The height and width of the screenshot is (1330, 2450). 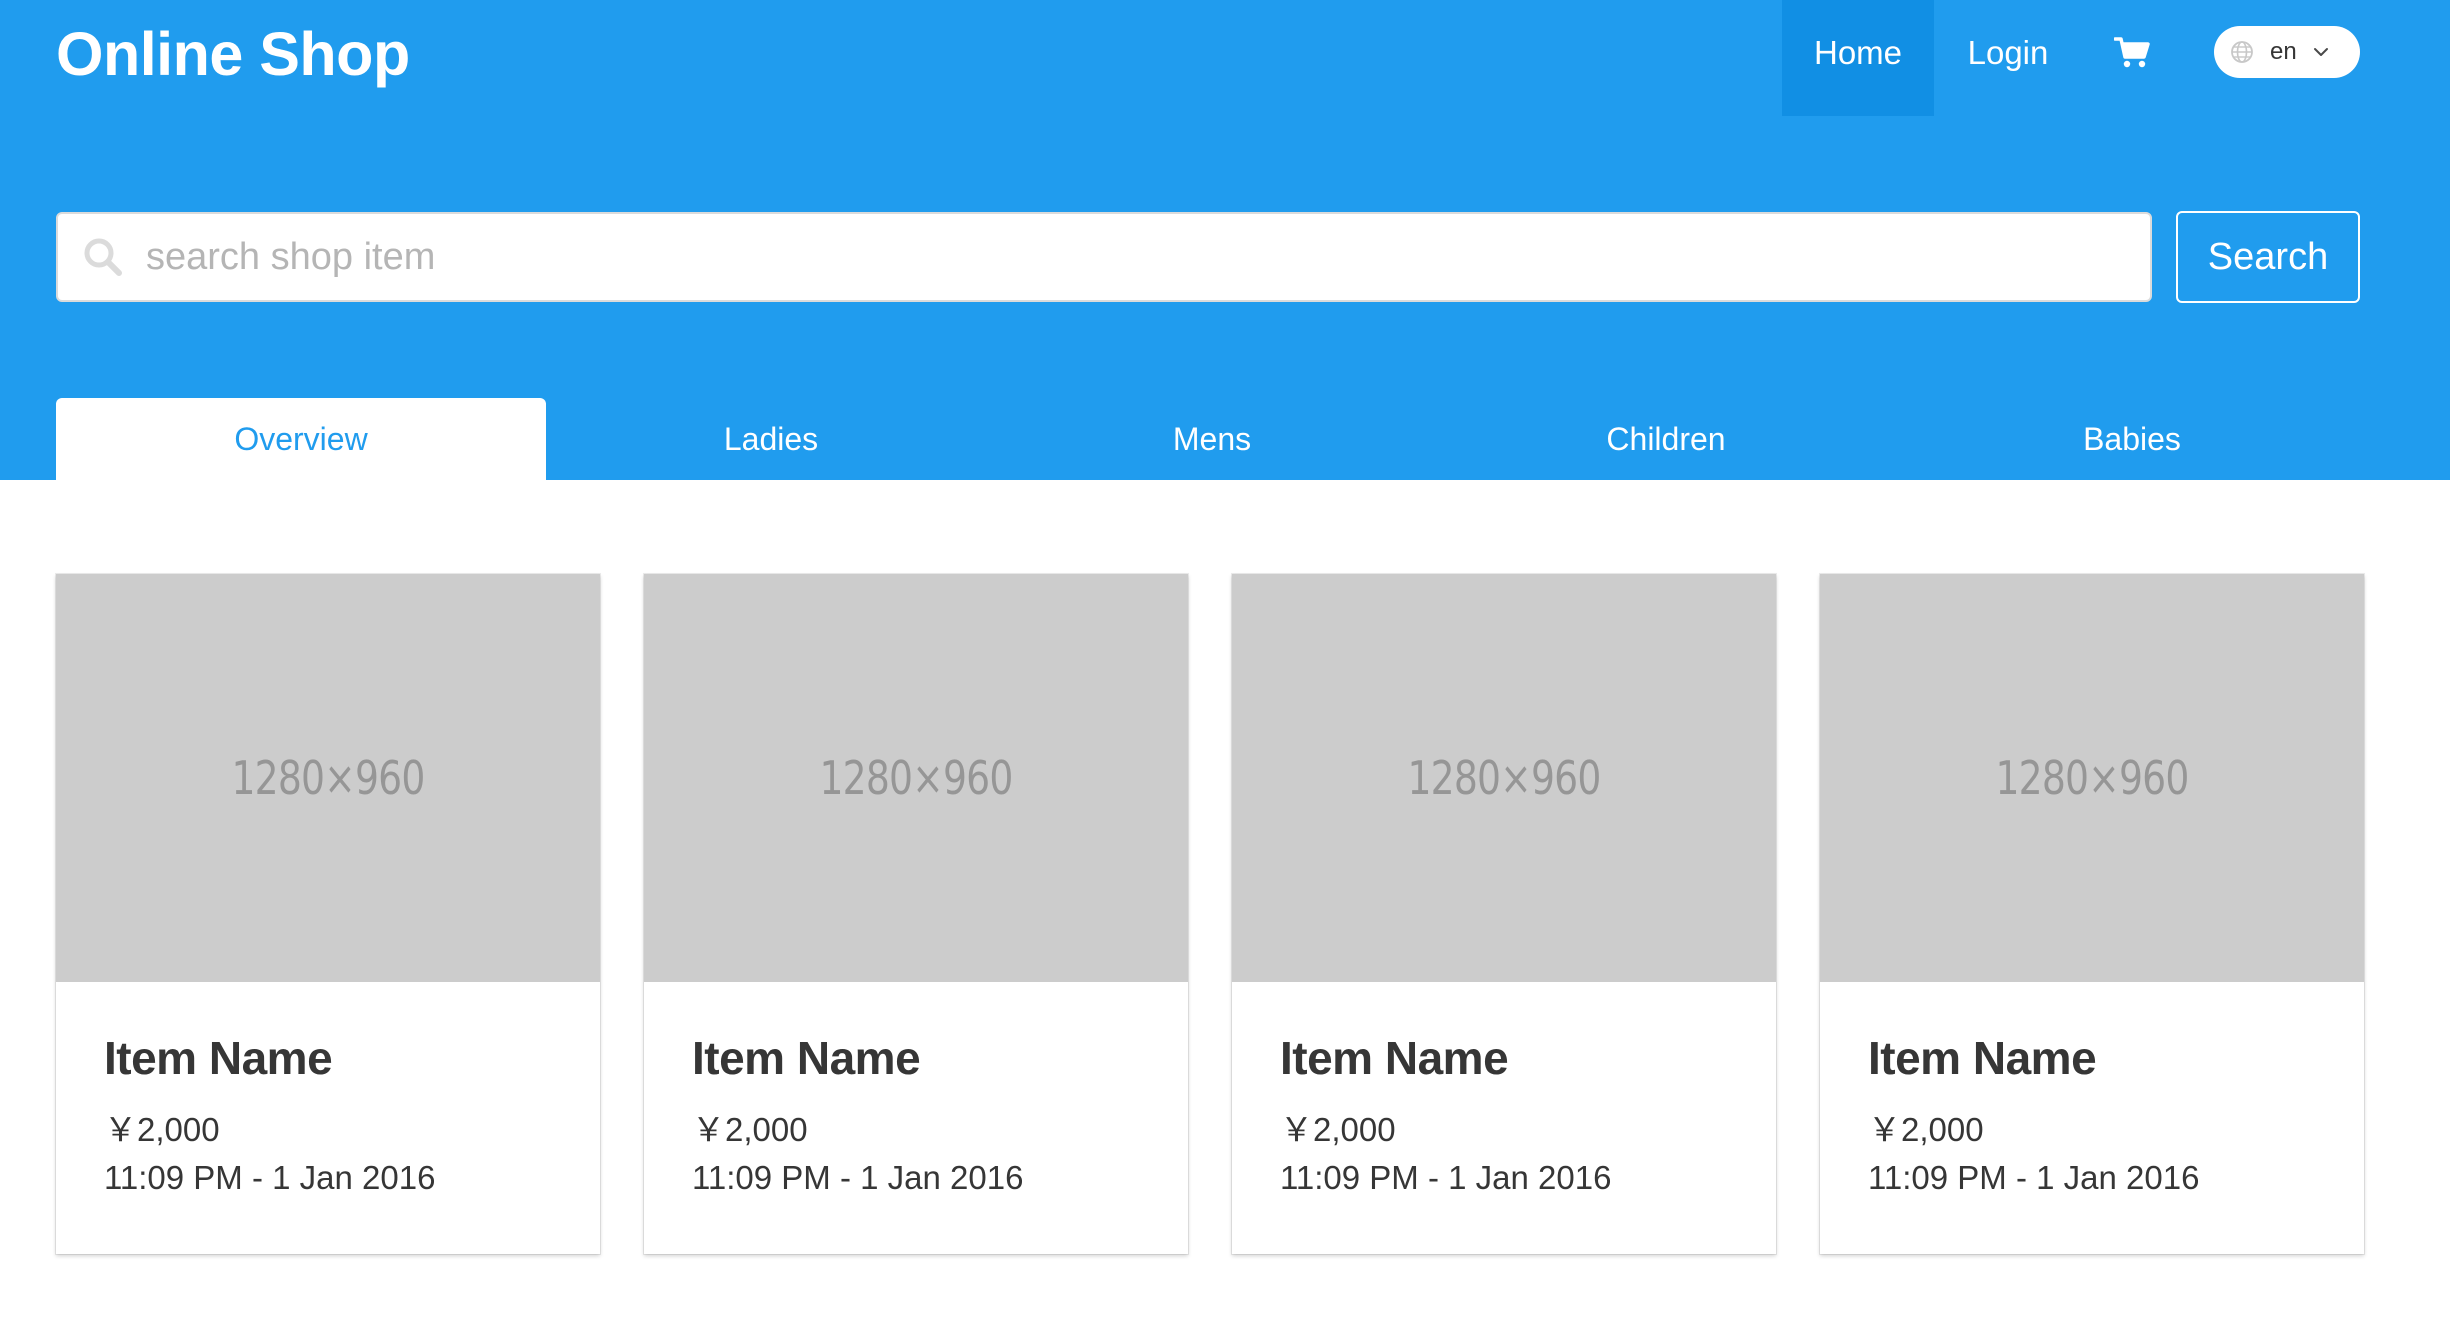 What do you see at coordinates (2283, 51) in the screenshot?
I see `language-value: en` at bounding box center [2283, 51].